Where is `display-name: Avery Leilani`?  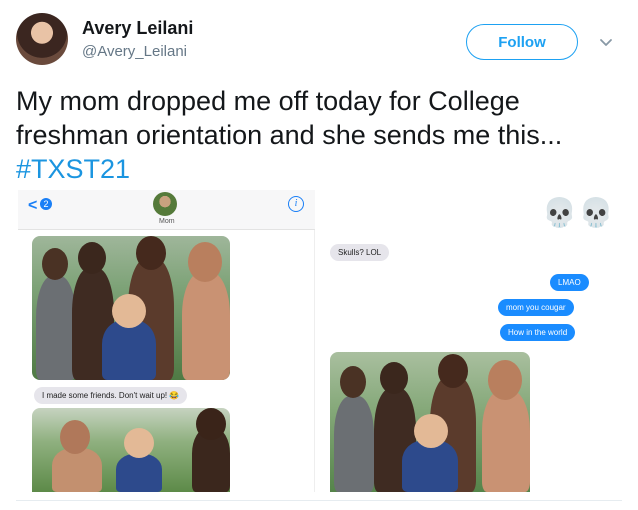 display-name: Avery Leilani is located at coordinates (137, 28).